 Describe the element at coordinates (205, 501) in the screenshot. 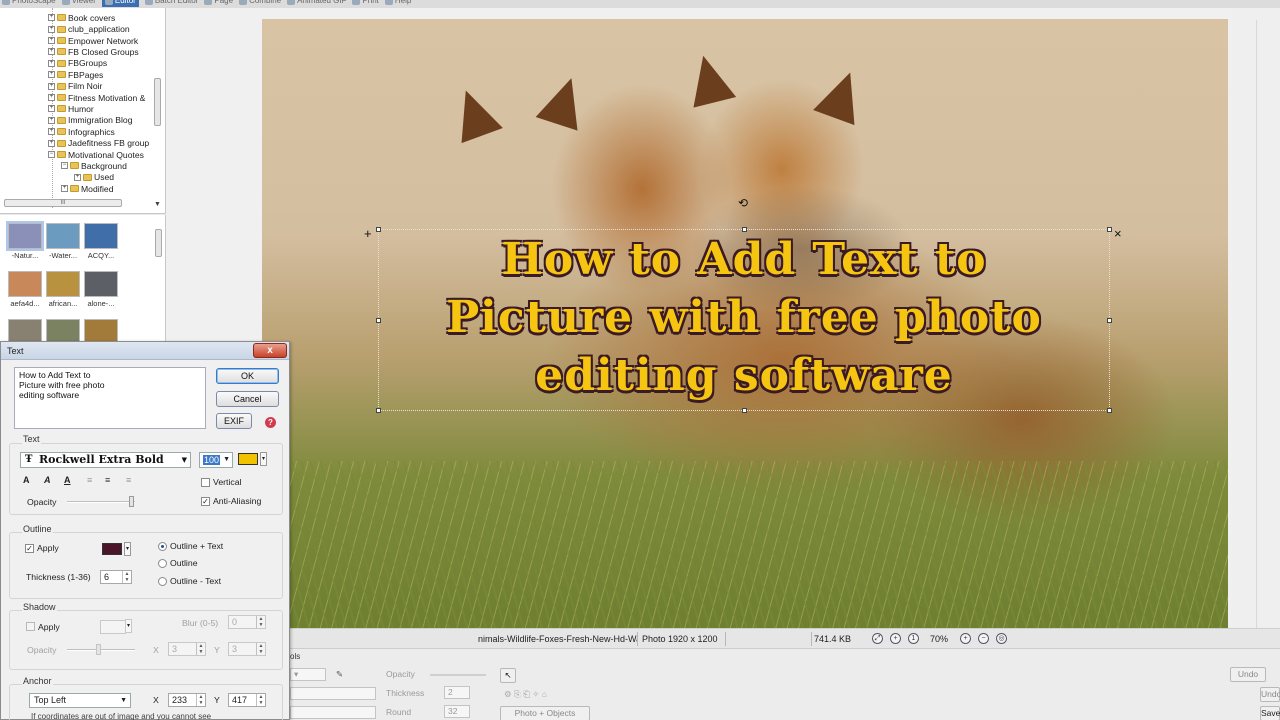

I see `antialias-checkbox: ✓` at that location.